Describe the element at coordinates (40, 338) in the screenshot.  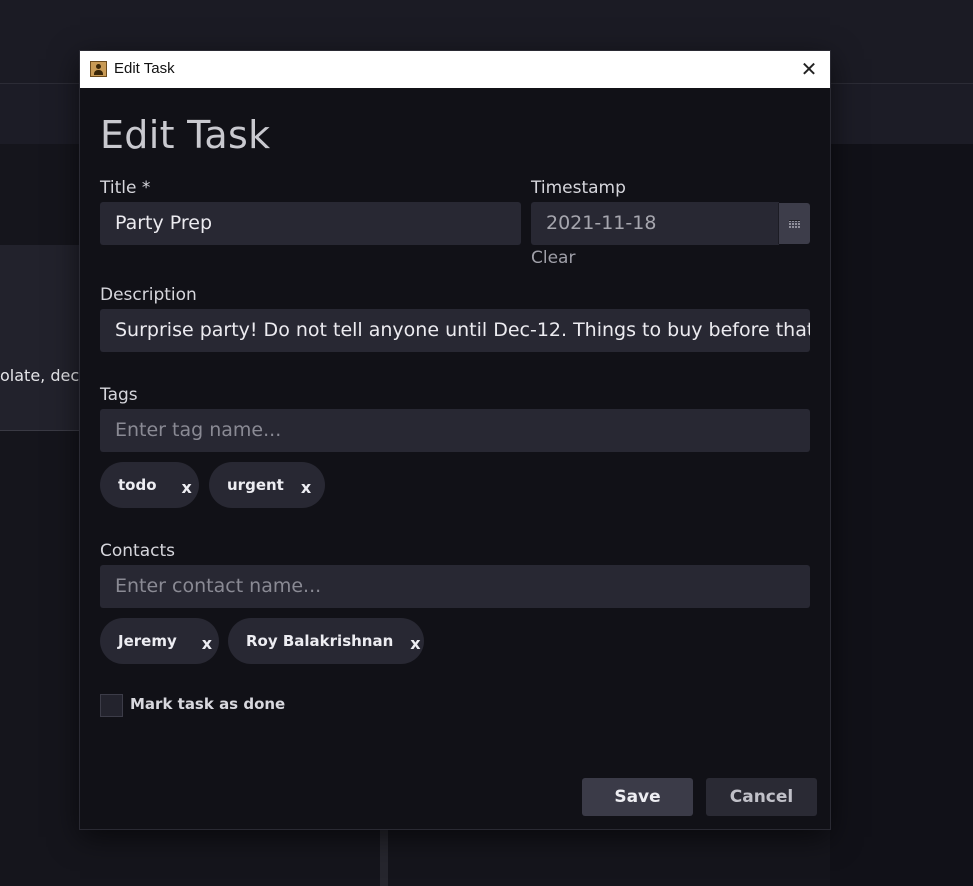
I see `background-task-card` at that location.